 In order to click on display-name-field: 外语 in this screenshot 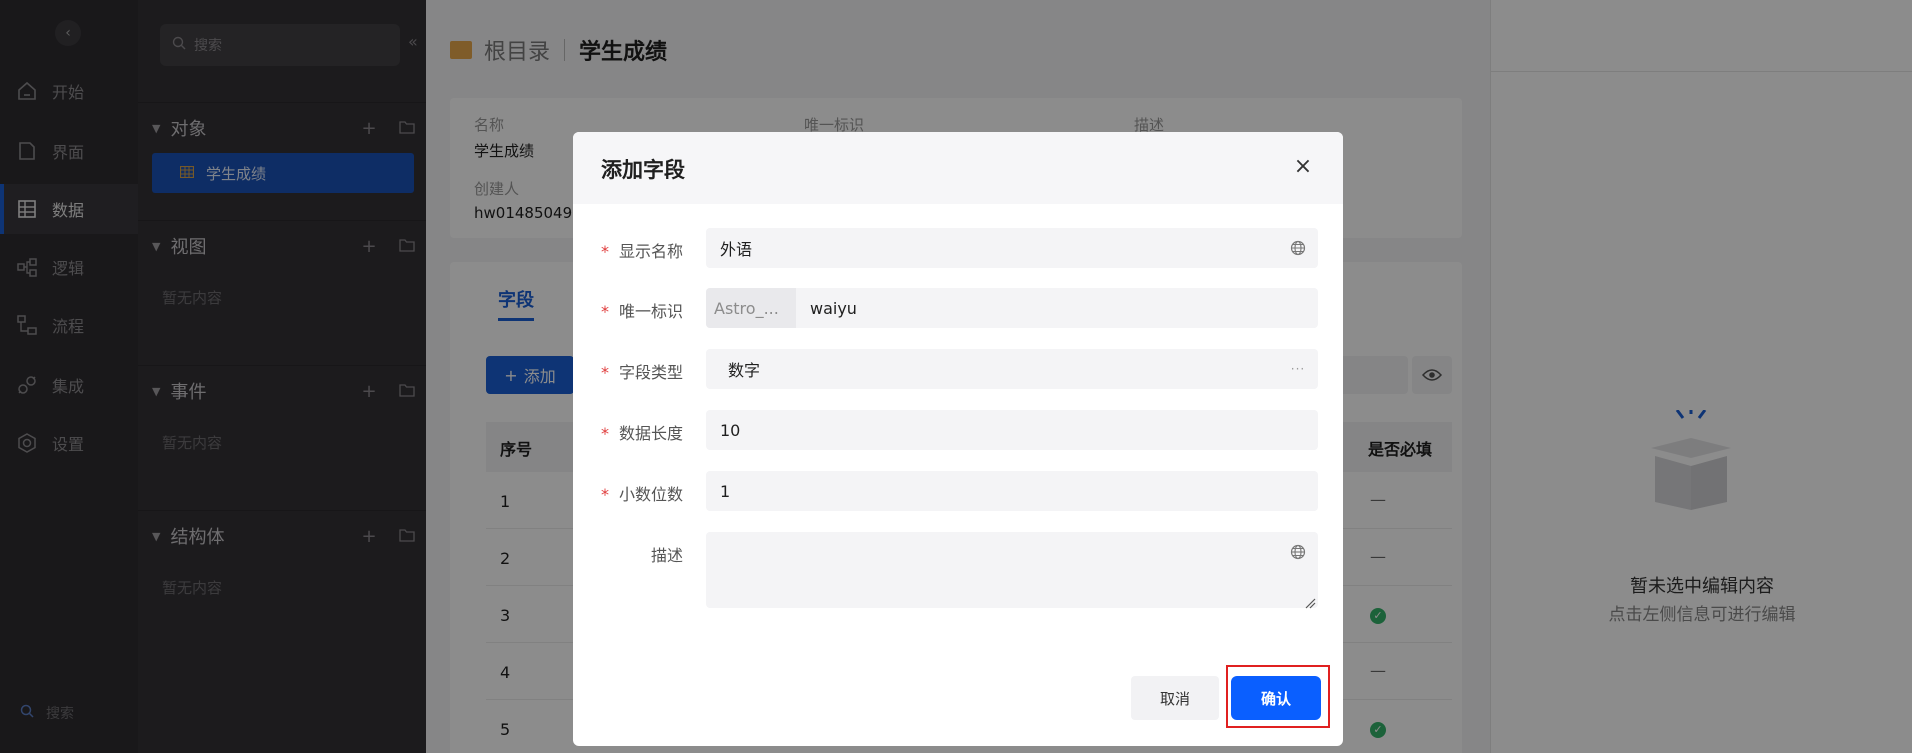, I will do `click(1012, 248)`.